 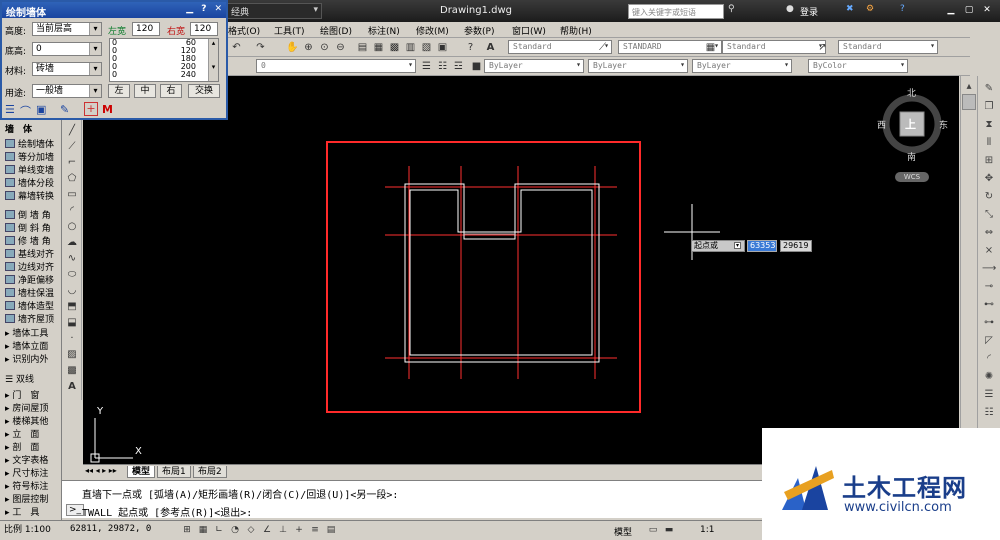 I want to click on tool-edge-align: 边线对齐, so click(x=31, y=268).